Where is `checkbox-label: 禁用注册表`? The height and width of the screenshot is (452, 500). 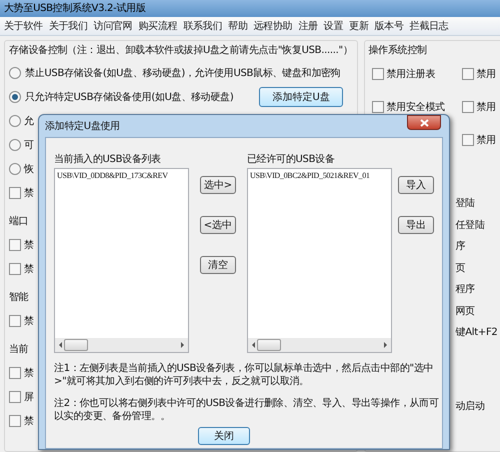 checkbox-label: 禁用注册表 is located at coordinates (411, 74).